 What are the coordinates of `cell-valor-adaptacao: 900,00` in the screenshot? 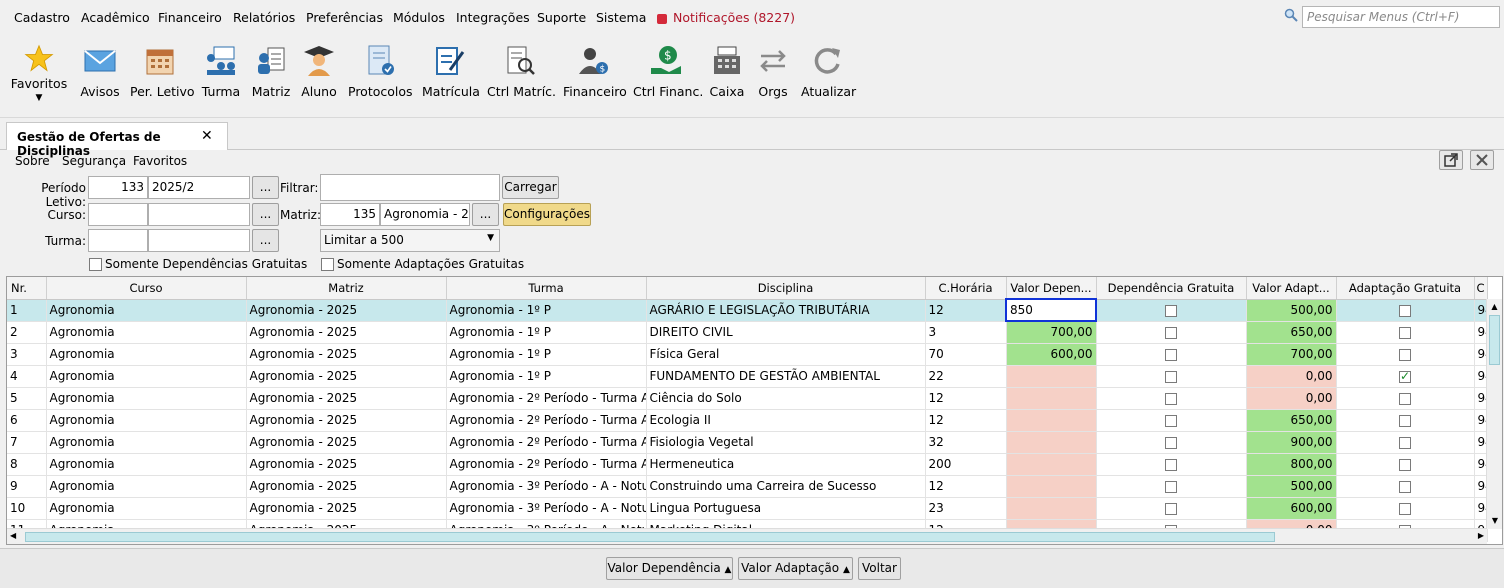 It's located at (1291, 442).